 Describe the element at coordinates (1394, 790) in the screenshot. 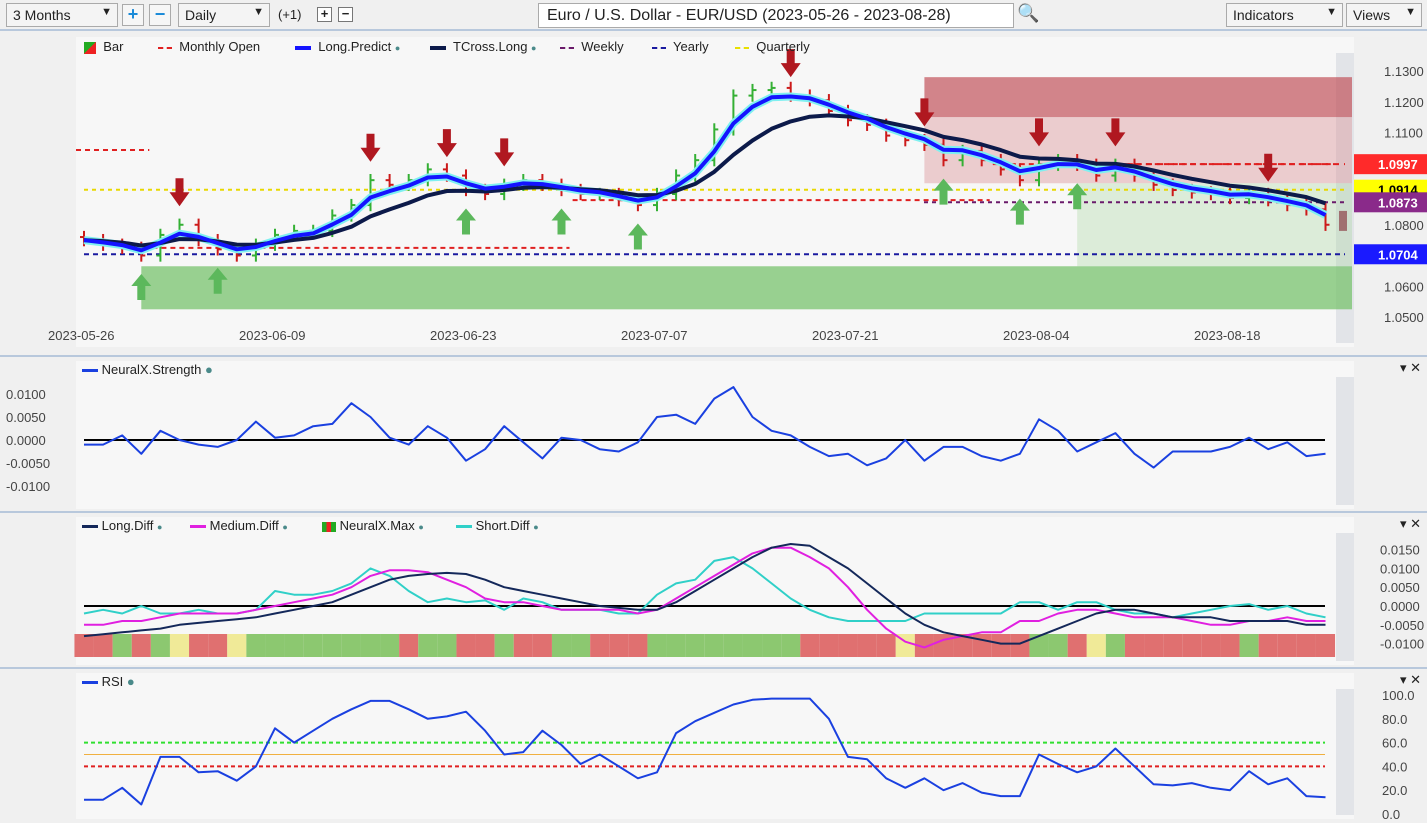

I see `y-tick-label: 20.0` at that location.